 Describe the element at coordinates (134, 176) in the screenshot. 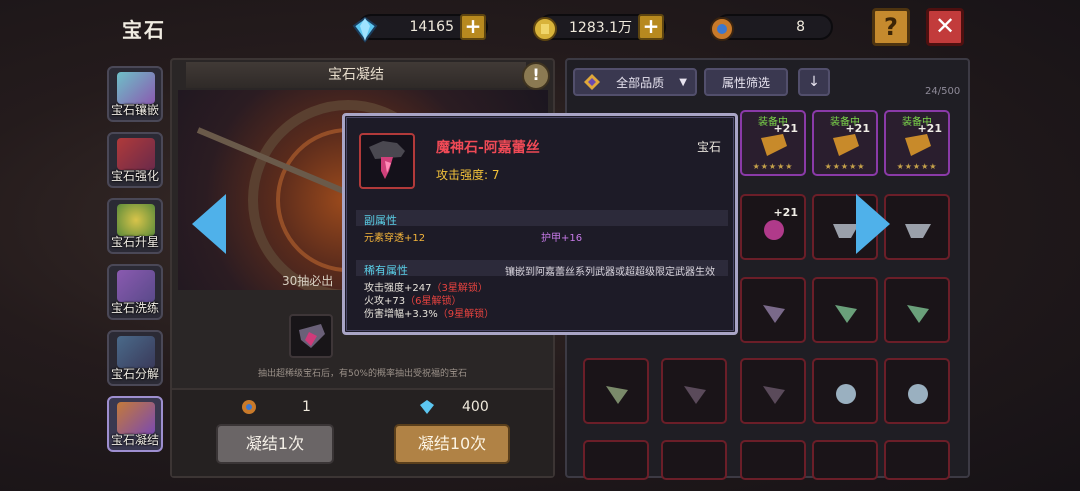

I see `tab-label: 宝石强化` at that location.